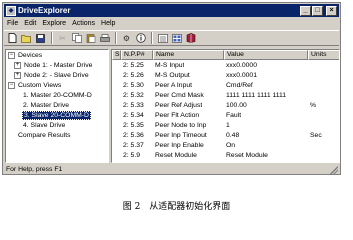 The width and height of the screenshot is (353, 240). Describe the element at coordinates (133, 125) in the screenshot. I see `row-number: 2: 5.35` at that location.